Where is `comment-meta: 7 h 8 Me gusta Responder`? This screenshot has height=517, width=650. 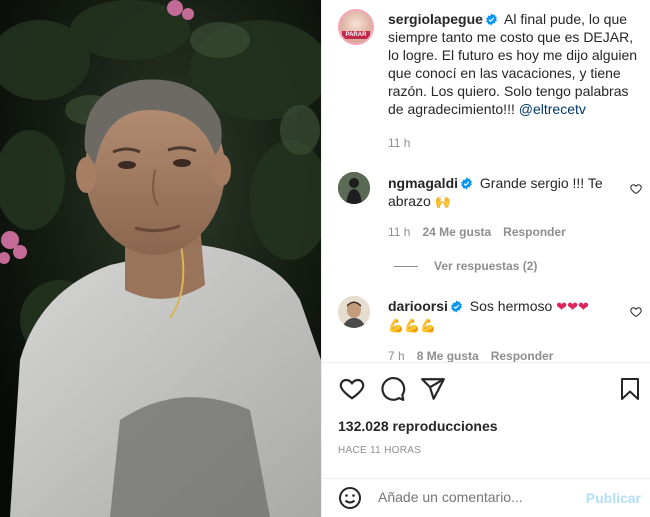 comment-meta: 7 h 8 Me gusta Responder is located at coordinates (476, 355).